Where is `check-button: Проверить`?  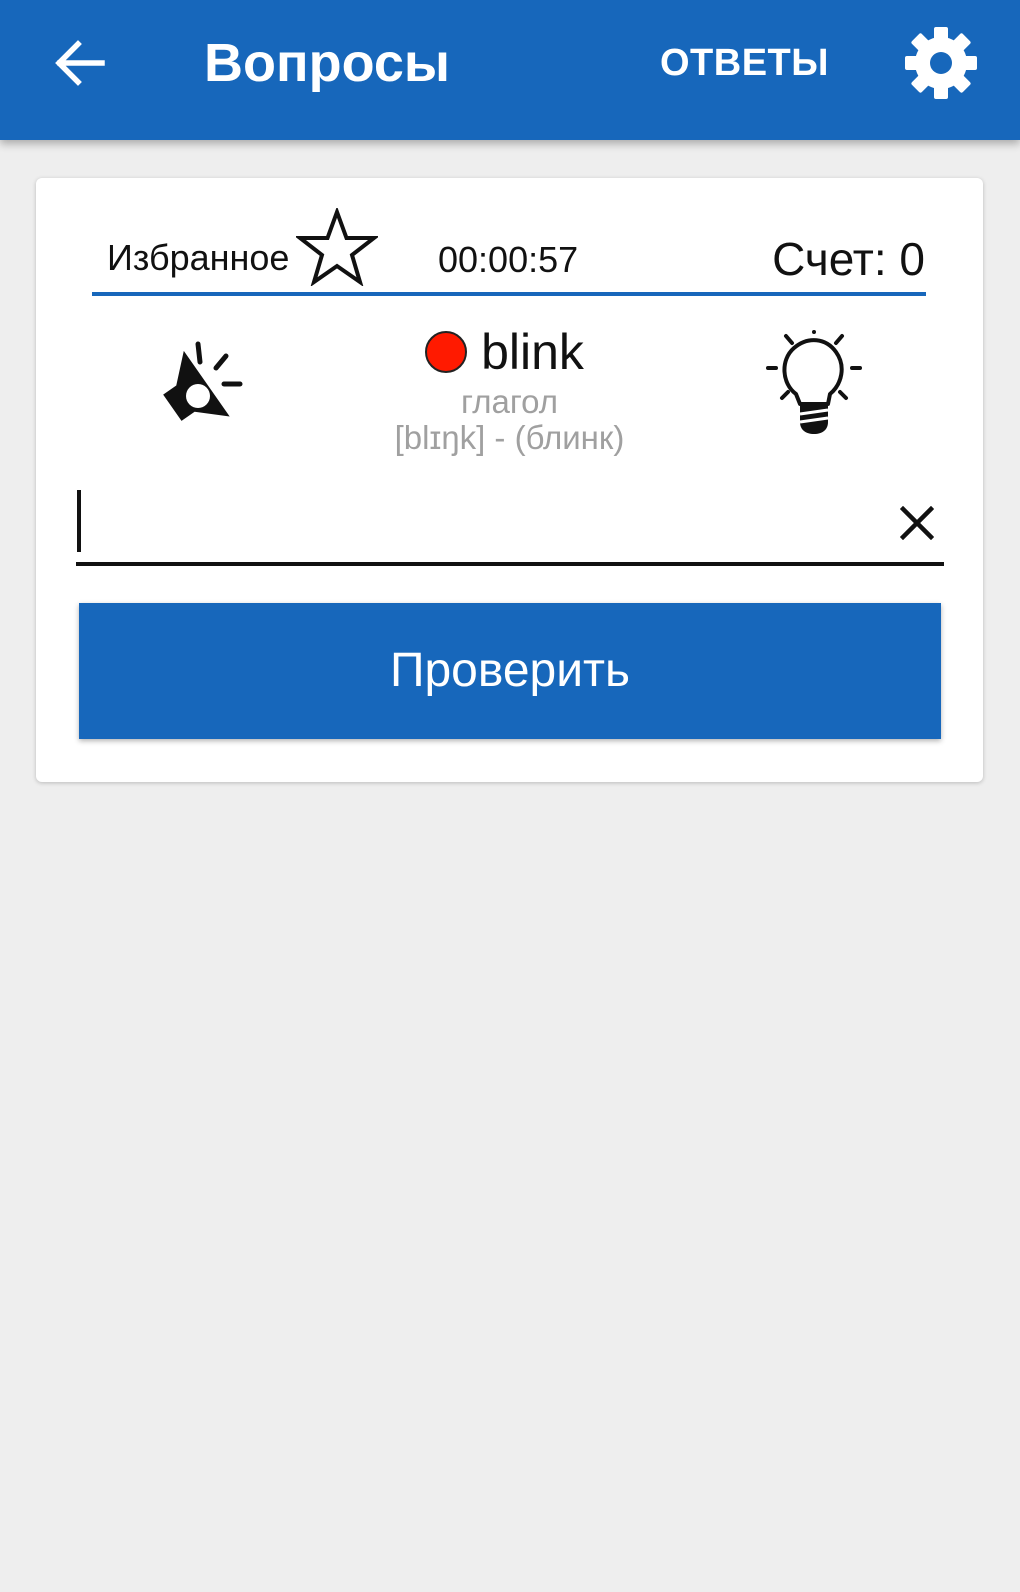 check-button: Проверить is located at coordinates (510, 671).